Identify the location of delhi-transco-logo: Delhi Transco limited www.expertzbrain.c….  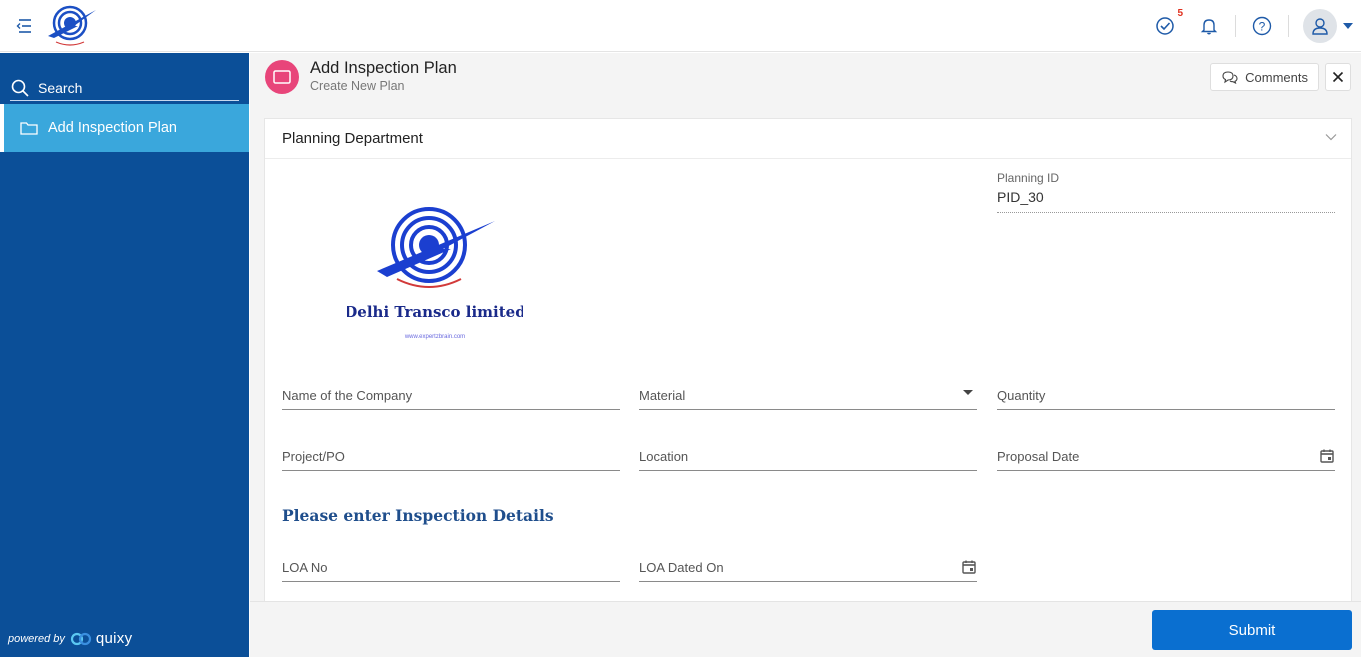
(435, 275).